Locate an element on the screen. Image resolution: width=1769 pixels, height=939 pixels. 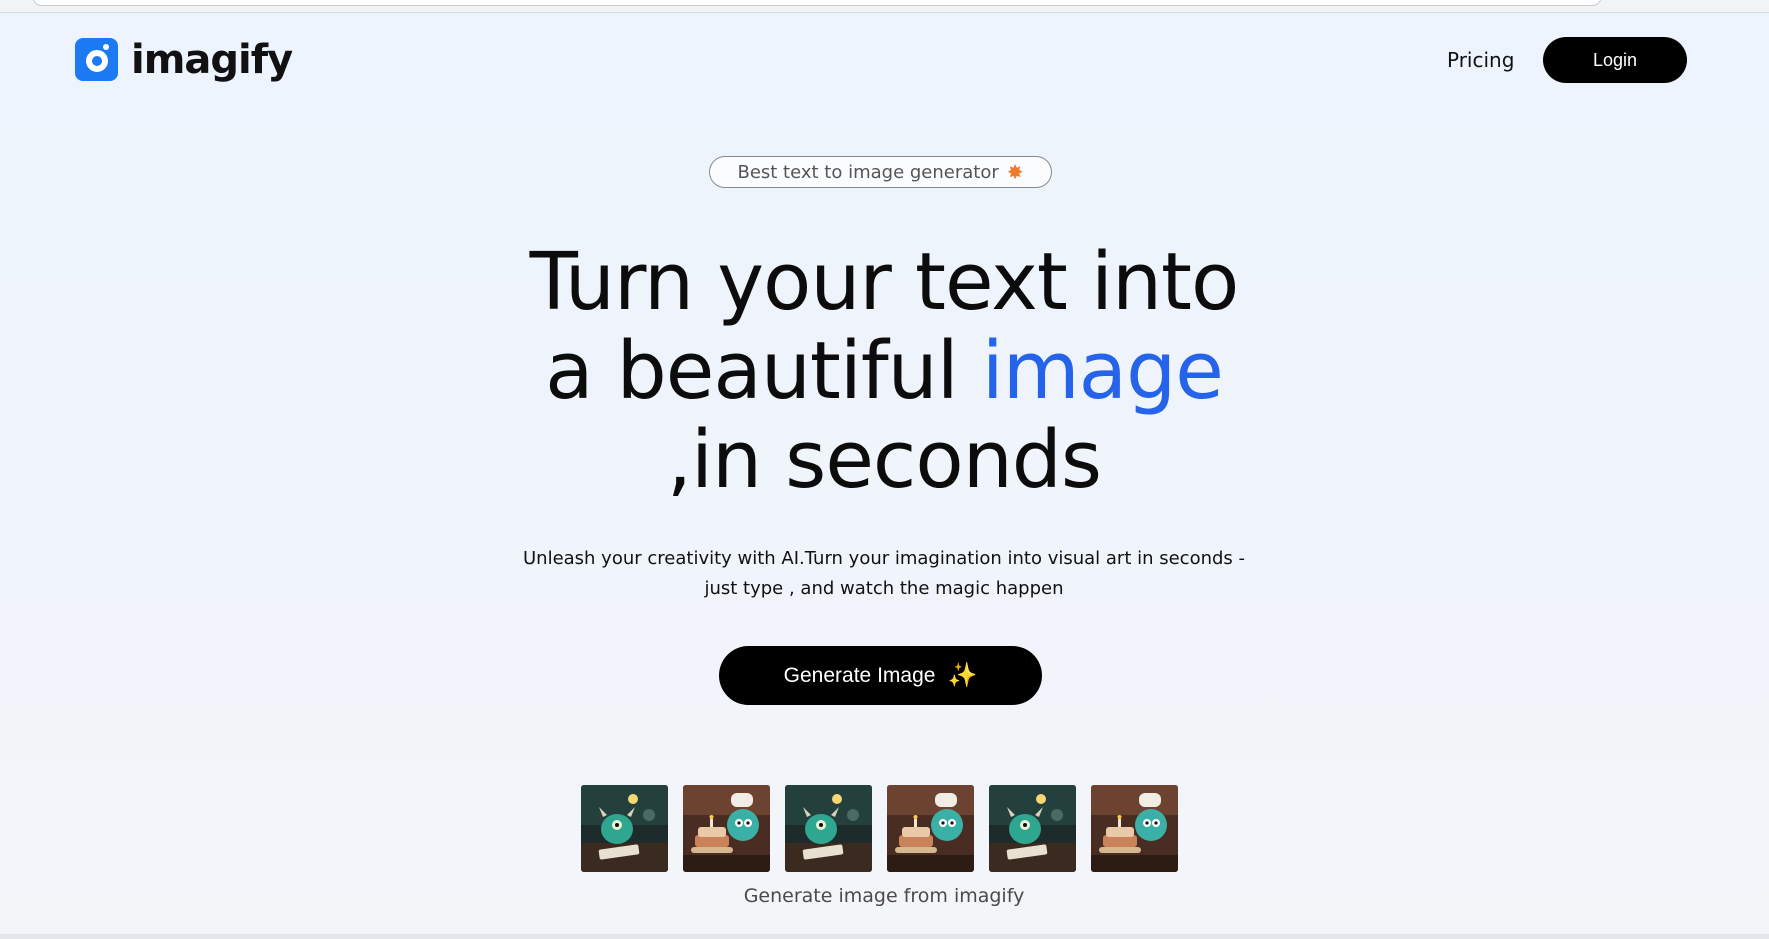
brand-logo: imagify is located at coordinates (184, 59).